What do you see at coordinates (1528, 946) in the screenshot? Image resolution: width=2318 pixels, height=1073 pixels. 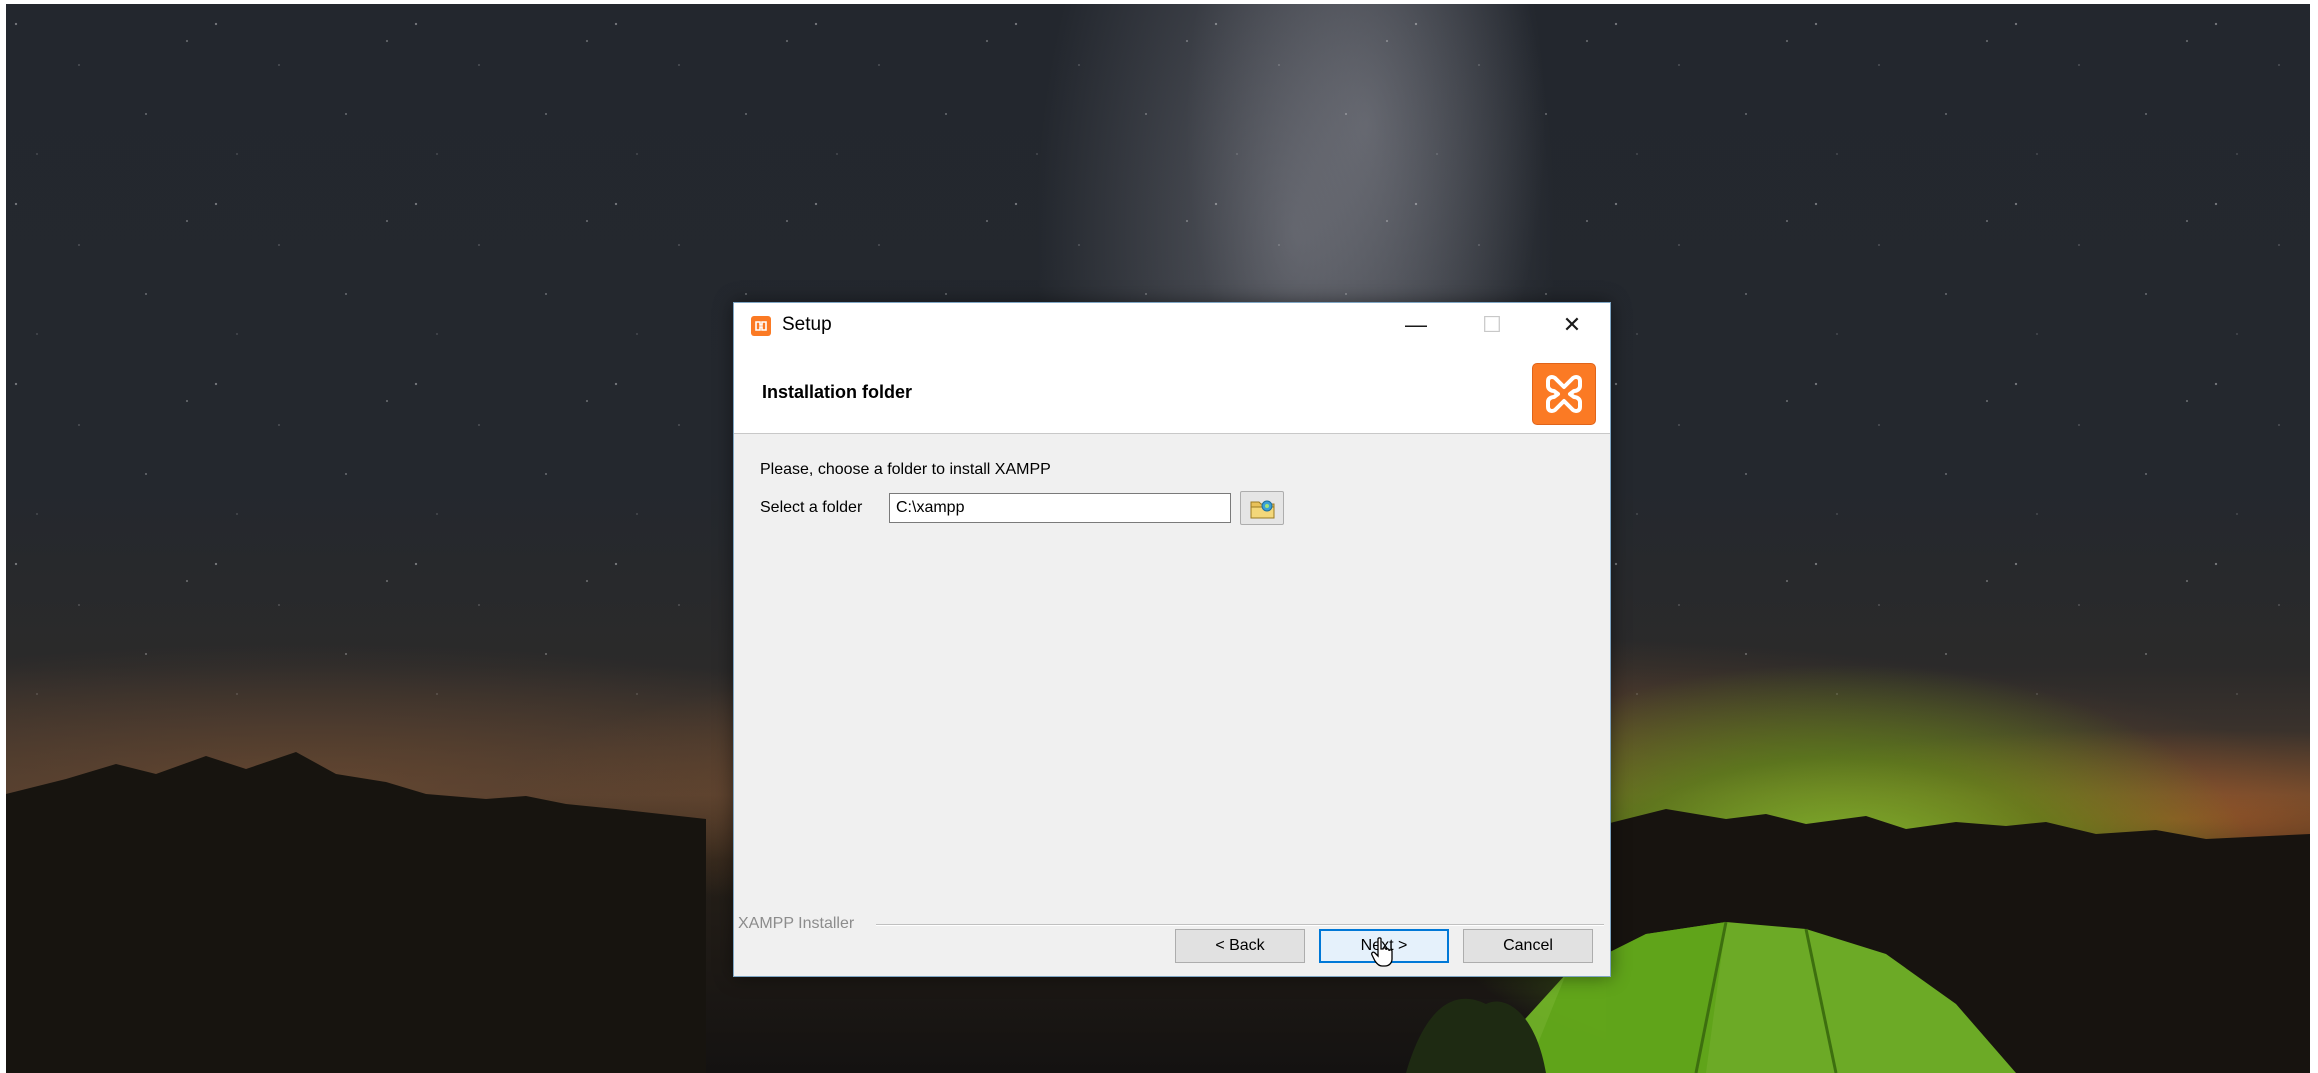 I see `cancel-button: Cancel` at bounding box center [1528, 946].